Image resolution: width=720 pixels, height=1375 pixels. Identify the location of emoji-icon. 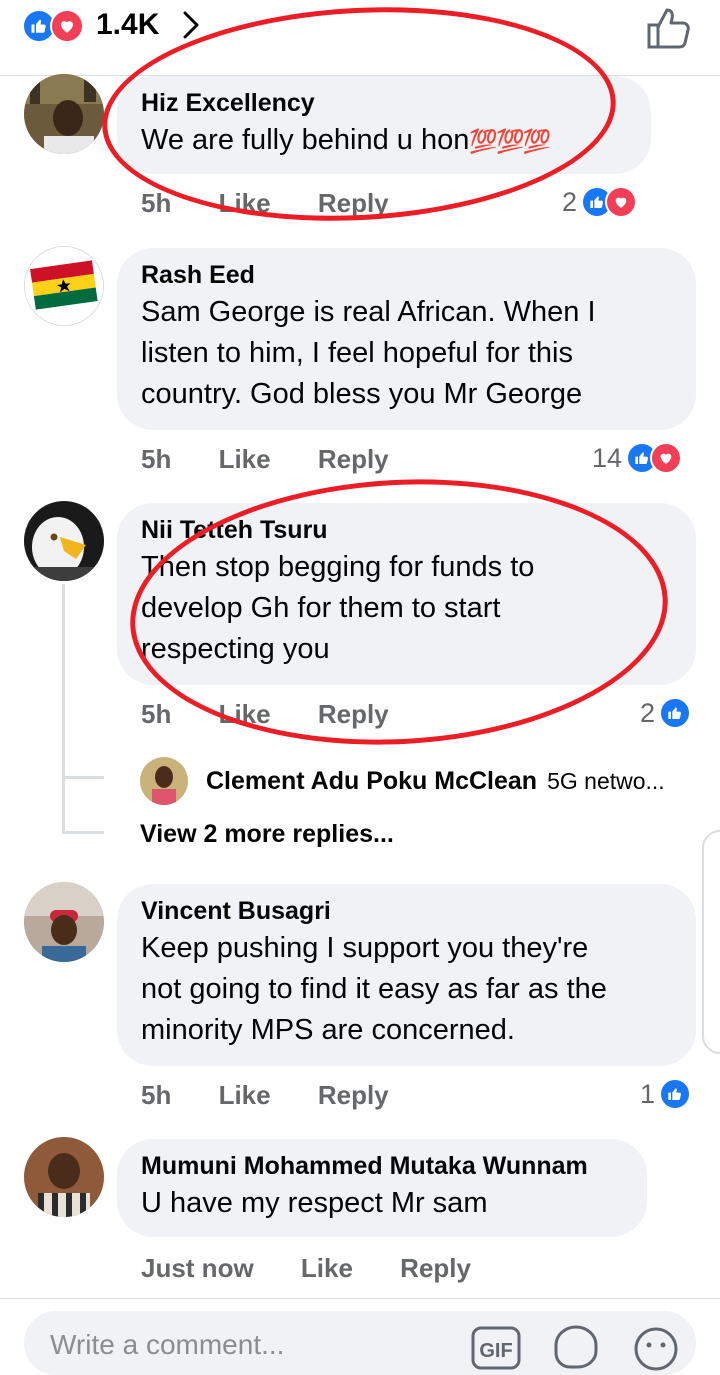
(656, 1348).